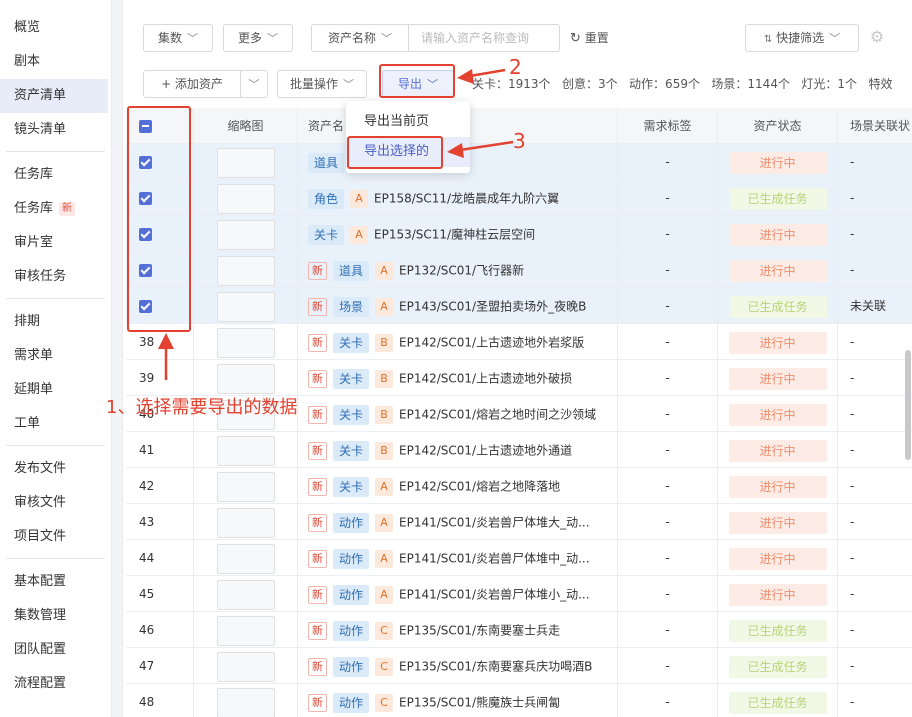  I want to click on arrow-step3, so click(486, 146).